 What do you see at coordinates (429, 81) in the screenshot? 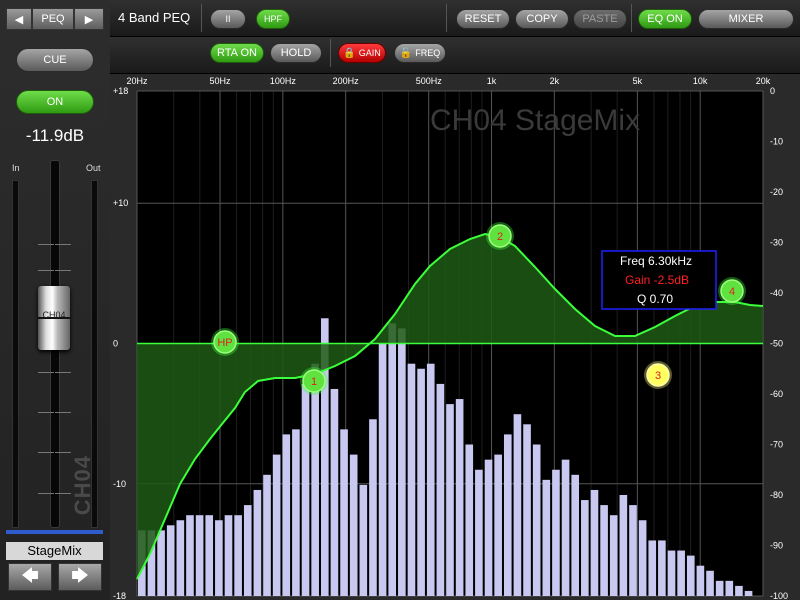
I see `freq-axis-label: 500Hz` at bounding box center [429, 81].